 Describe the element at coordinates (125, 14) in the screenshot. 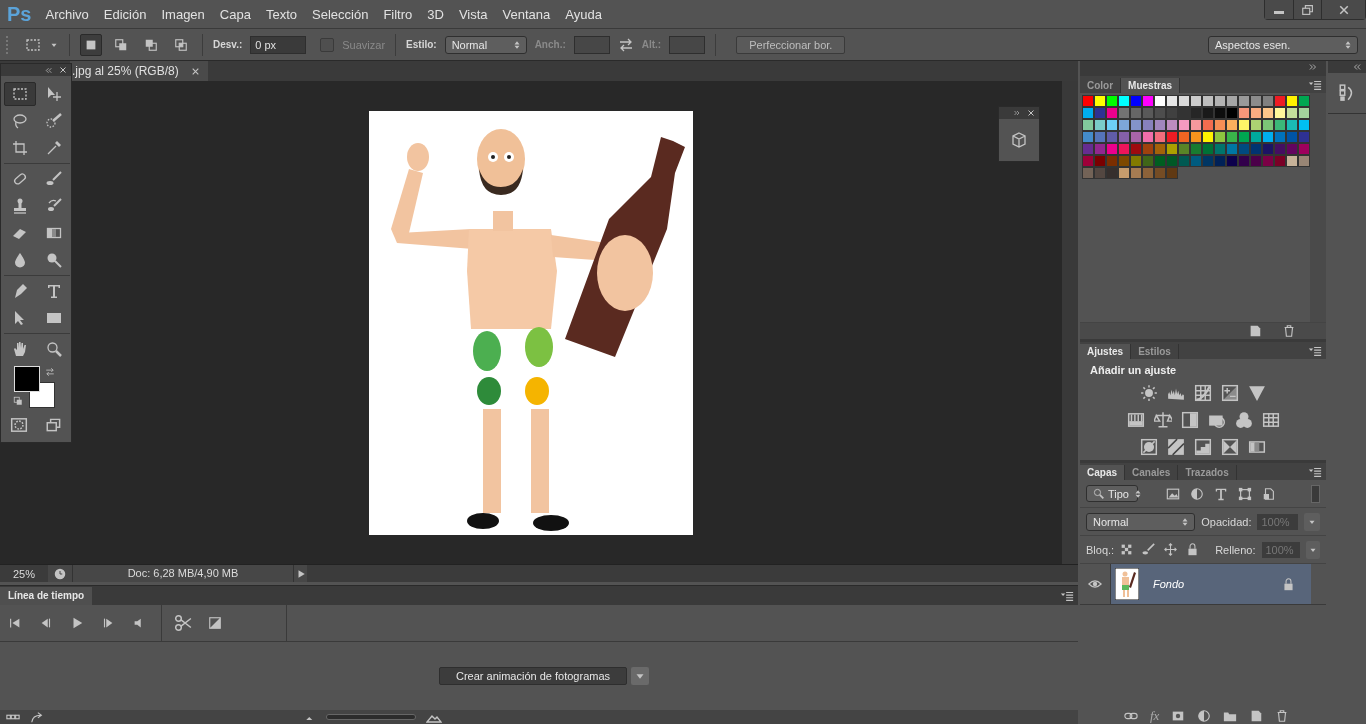

I see `menu-item: Edición` at that location.